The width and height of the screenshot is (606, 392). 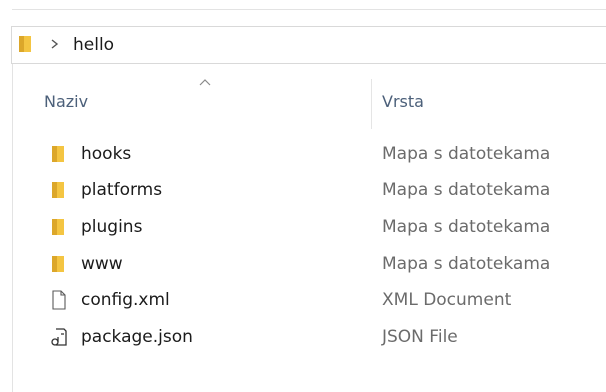 I want to click on list-item: plugins Mapa s datotekama, so click(x=309, y=227).